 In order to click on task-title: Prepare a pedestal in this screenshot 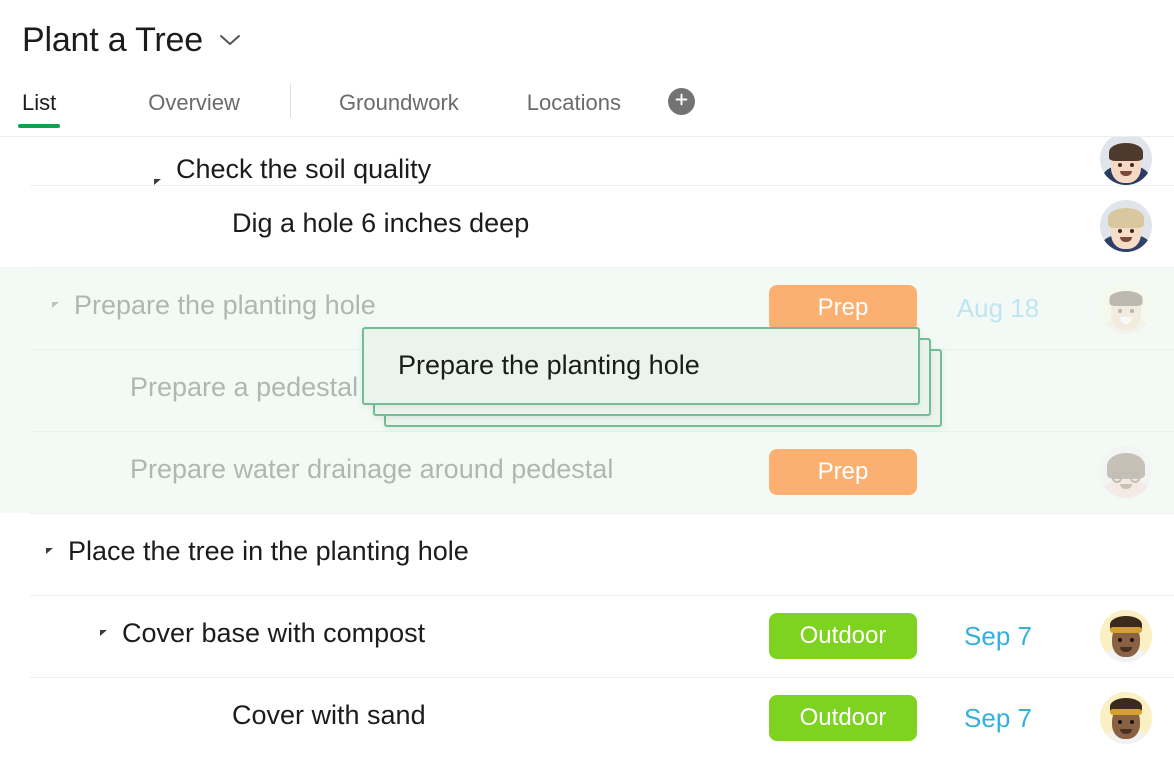, I will do `click(244, 387)`.